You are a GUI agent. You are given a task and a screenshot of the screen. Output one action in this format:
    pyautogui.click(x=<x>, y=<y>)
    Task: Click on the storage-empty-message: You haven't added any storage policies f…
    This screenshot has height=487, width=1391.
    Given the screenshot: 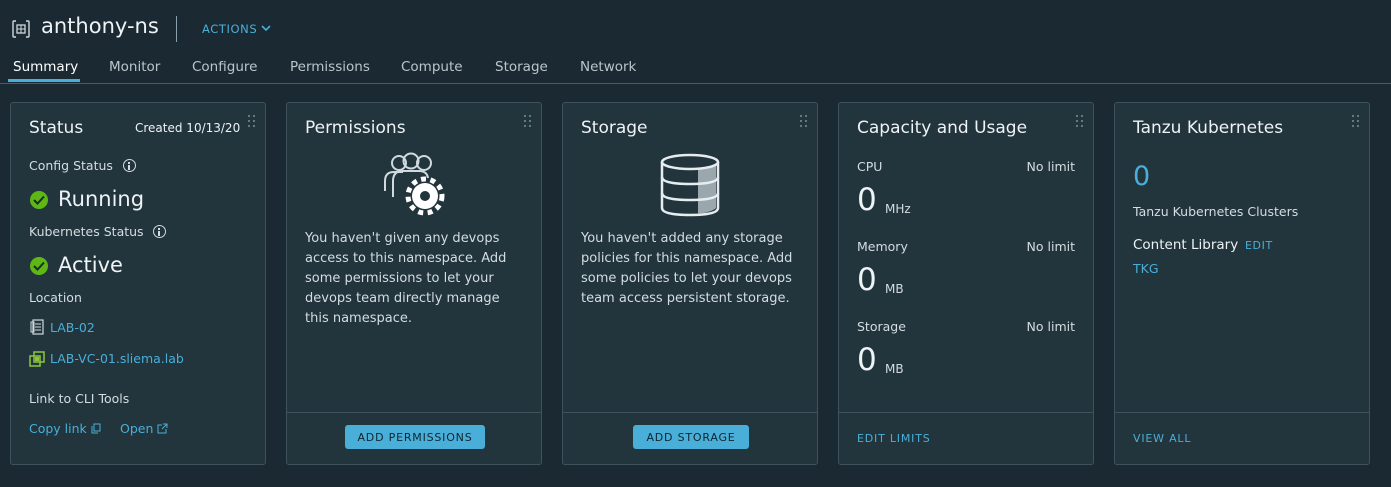 What is the action you would take?
    pyautogui.click(x=687, y=268)
    